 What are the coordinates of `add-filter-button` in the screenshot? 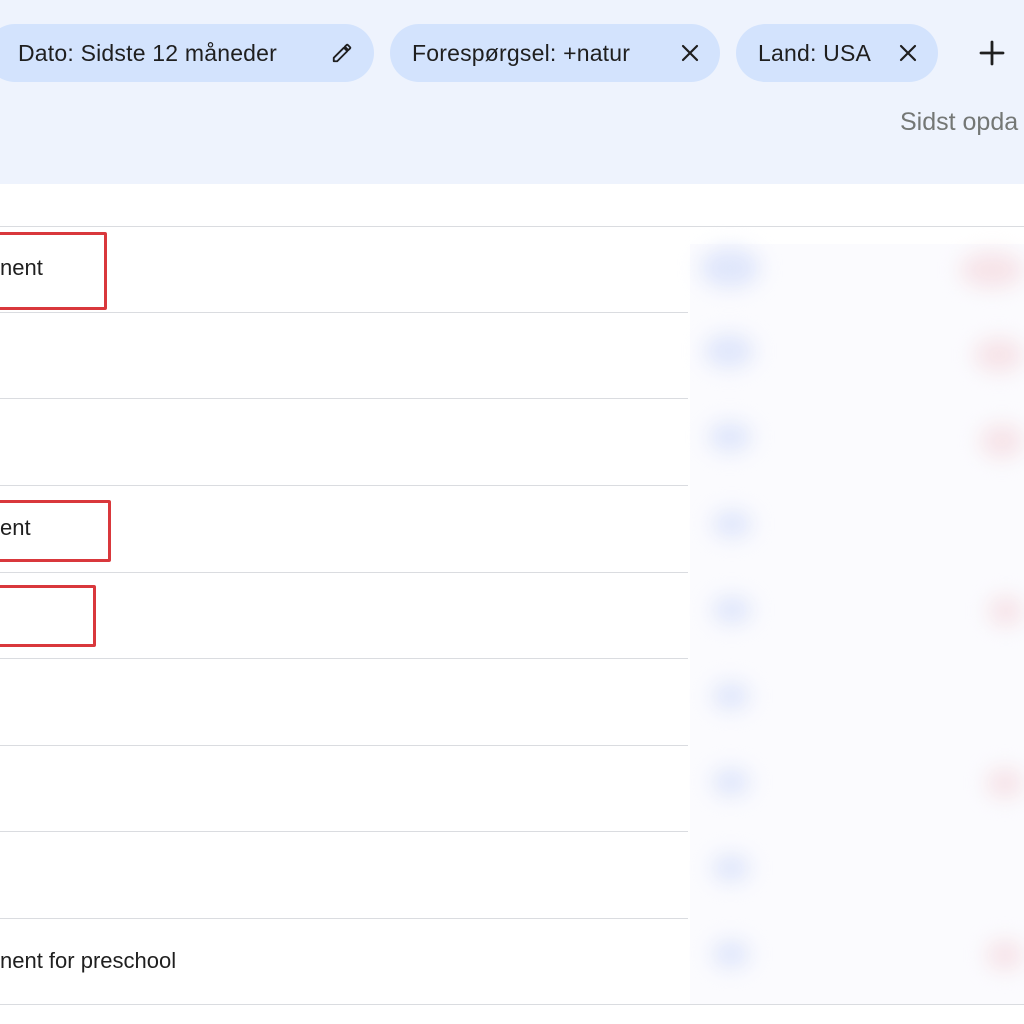 It's located at (992, 53).